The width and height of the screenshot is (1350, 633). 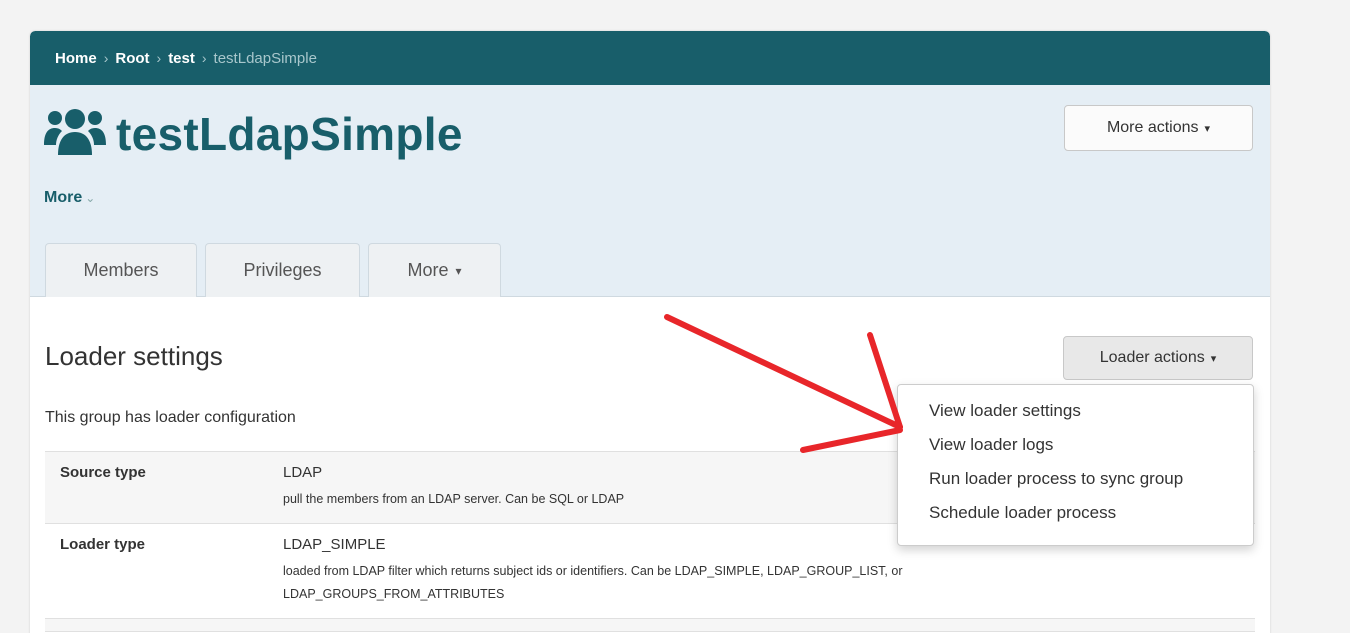 What do you see at coordinates (1075, 414) in the screenshot?
I see `menu-item-view-loader-settings: View loader settings` at bounding box center [1075, 414].